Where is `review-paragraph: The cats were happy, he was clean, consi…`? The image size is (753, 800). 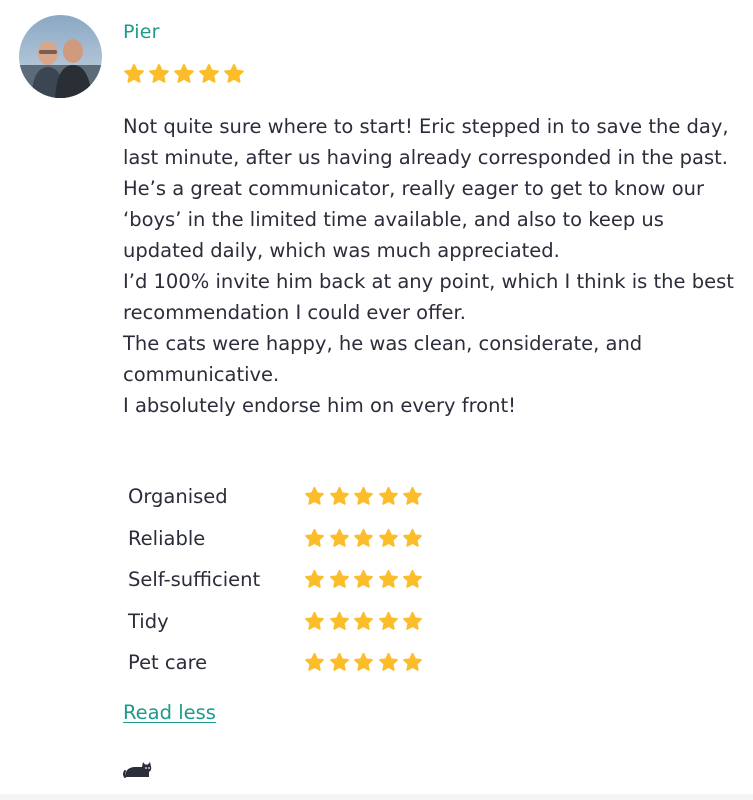 review-paragraph: The cats were happy, he was clean, consi… is located at coordinates (383, 359).